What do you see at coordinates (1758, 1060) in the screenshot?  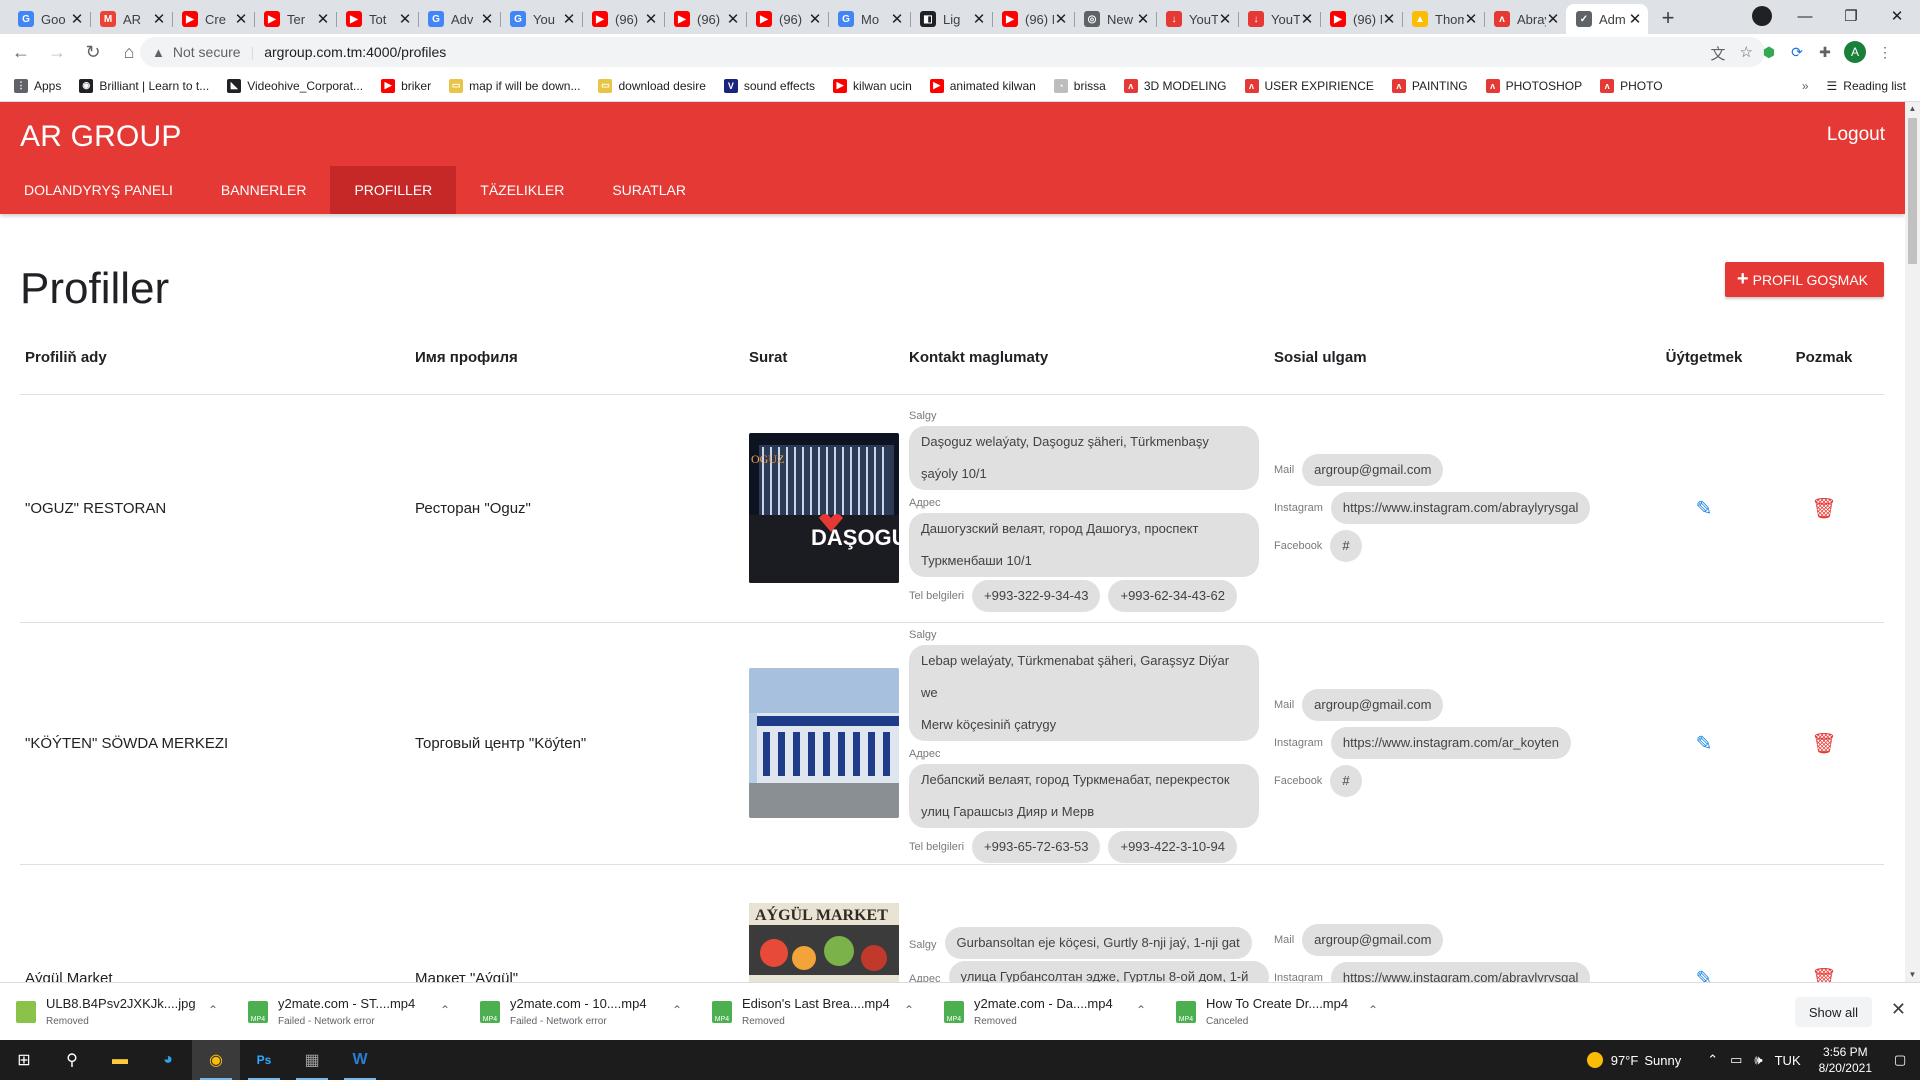 I see `volume-icon: 🕪` at bounding box center [1758, 1060].